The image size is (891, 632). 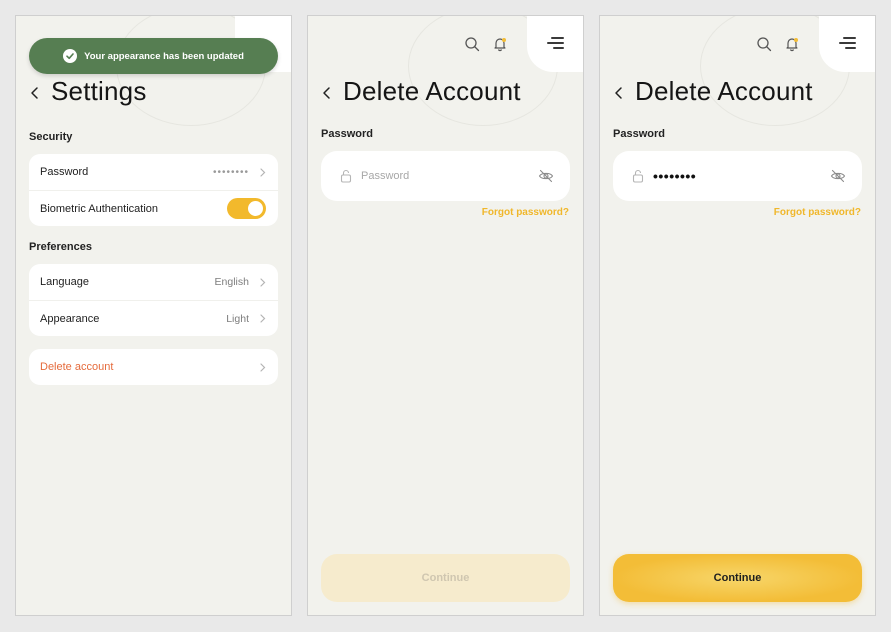 I want to click on biometric-toggle, so click(x=246, y=208).